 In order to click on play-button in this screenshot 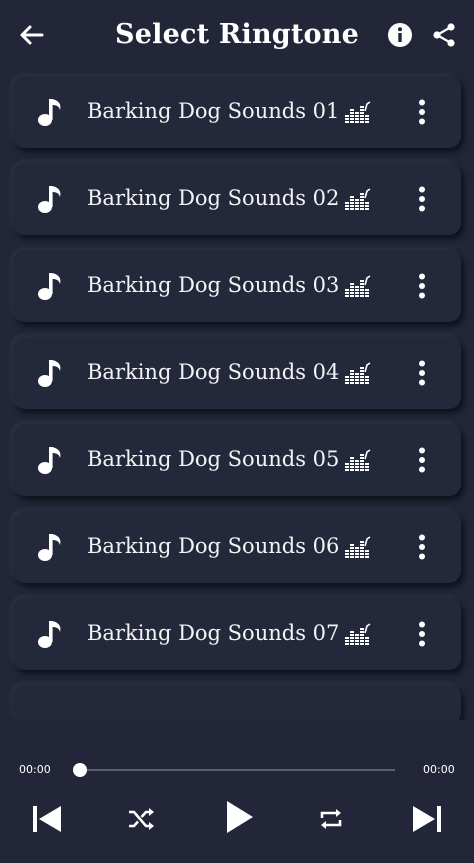, I will do `click(239, 817)`.